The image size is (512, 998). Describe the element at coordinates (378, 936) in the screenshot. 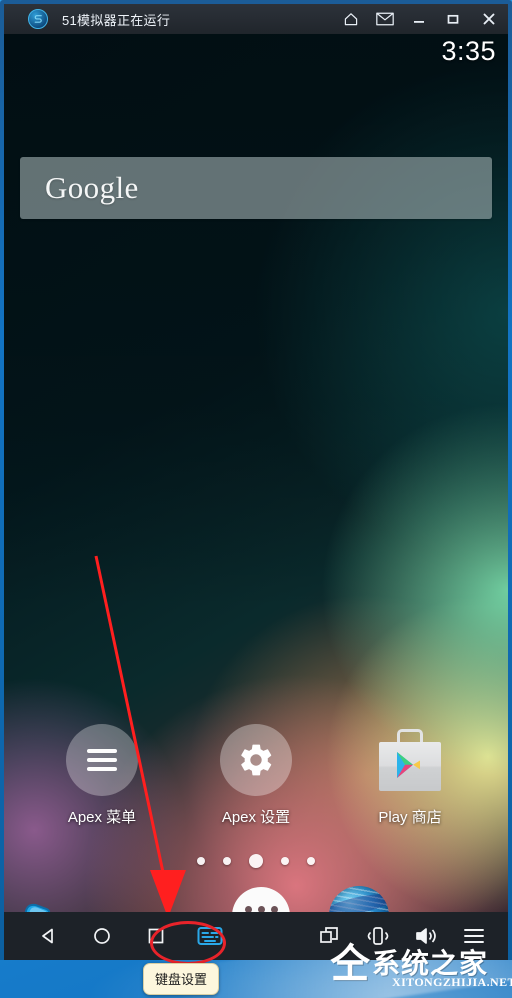

I see `shake-icon` at that location.